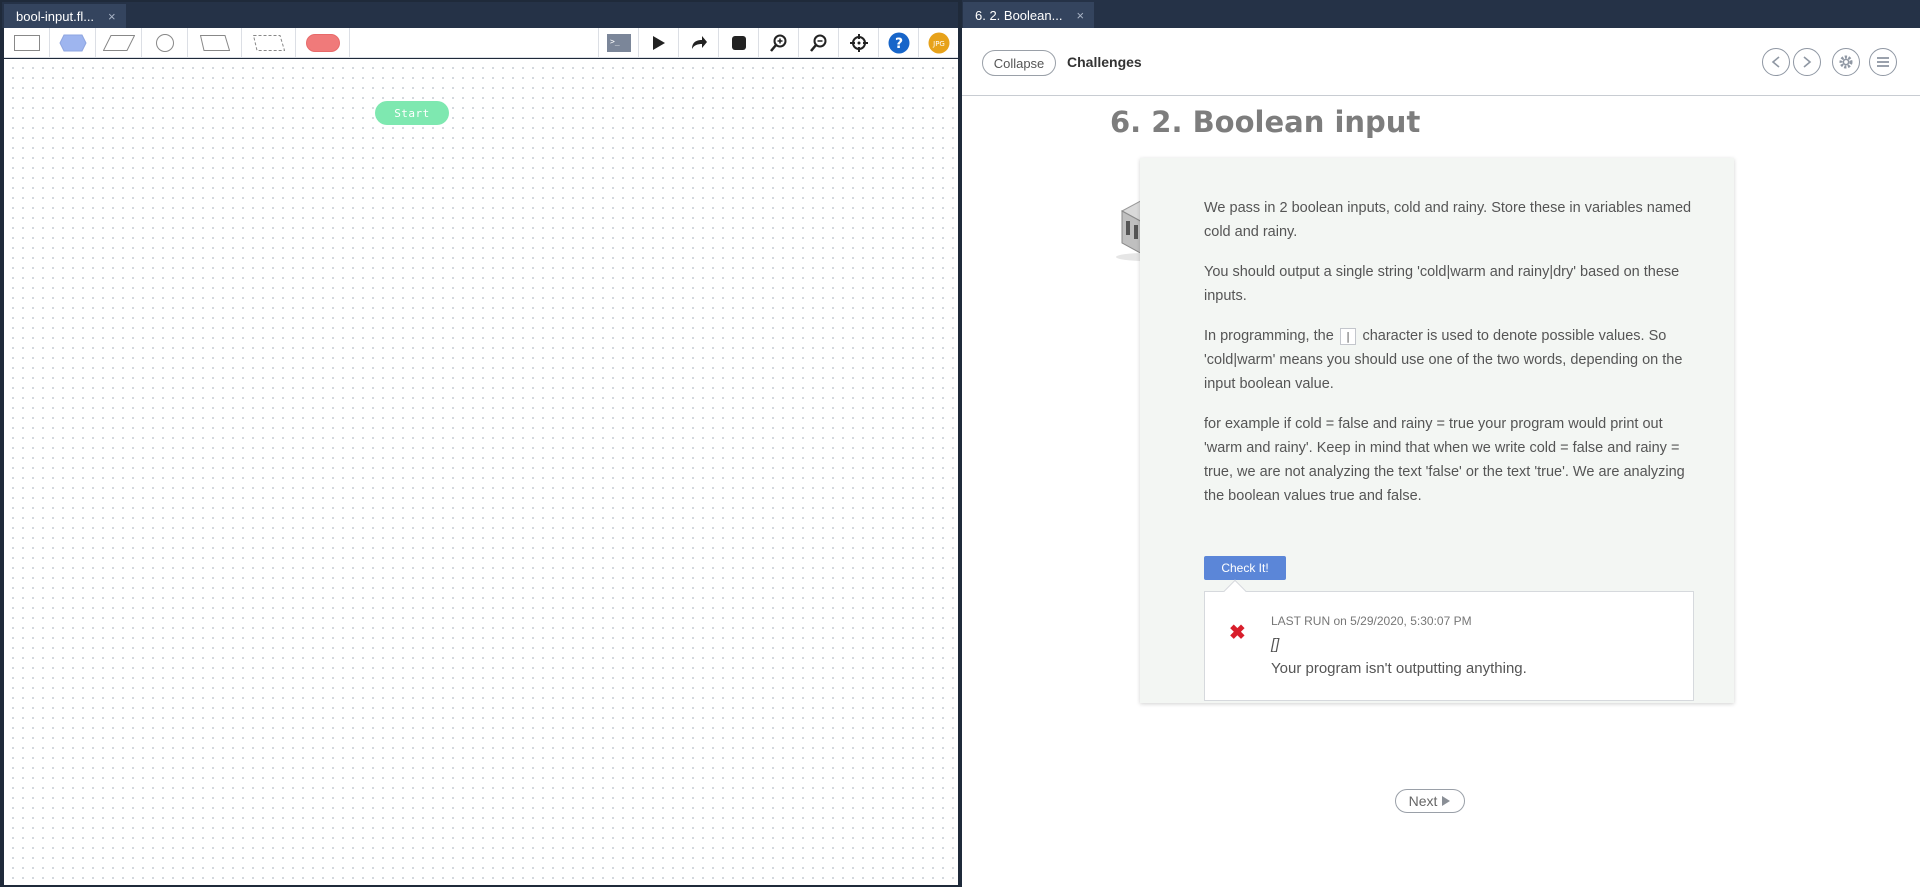  I want to click on center-icon, so click(858, 43).